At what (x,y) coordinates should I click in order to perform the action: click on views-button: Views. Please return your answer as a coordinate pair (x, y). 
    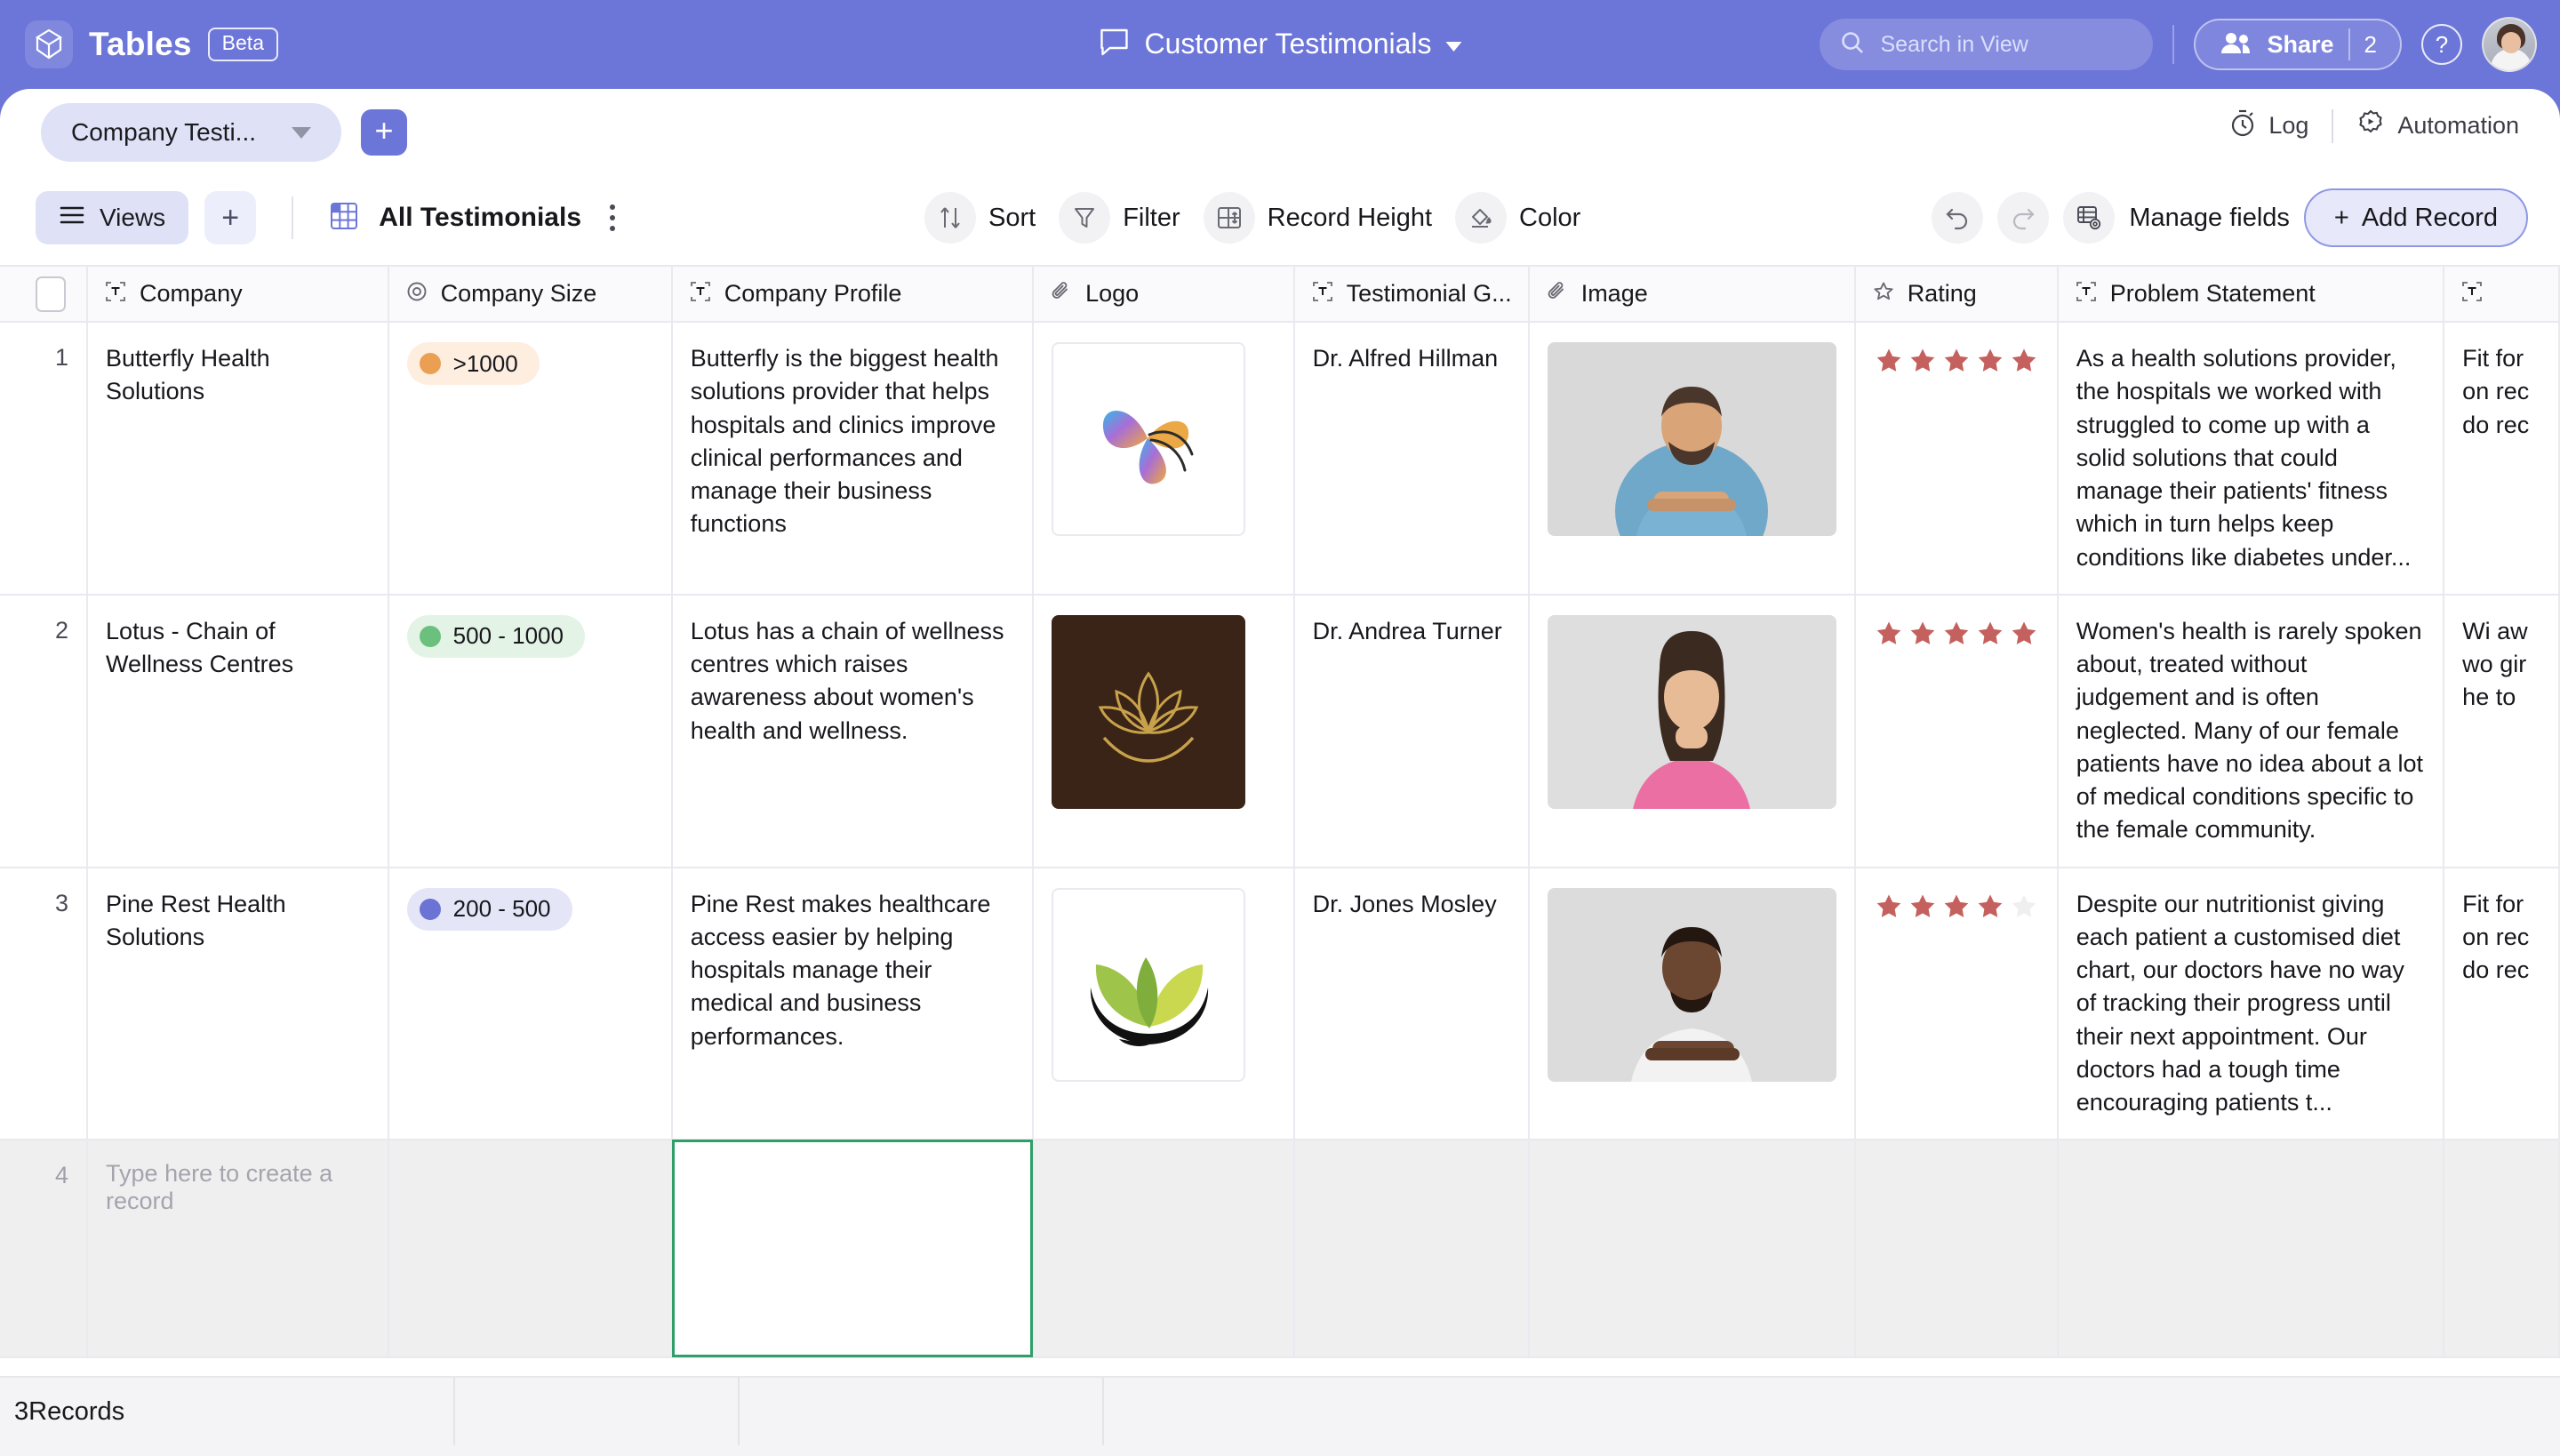
    Looking at the image, I should click on (112, 217).